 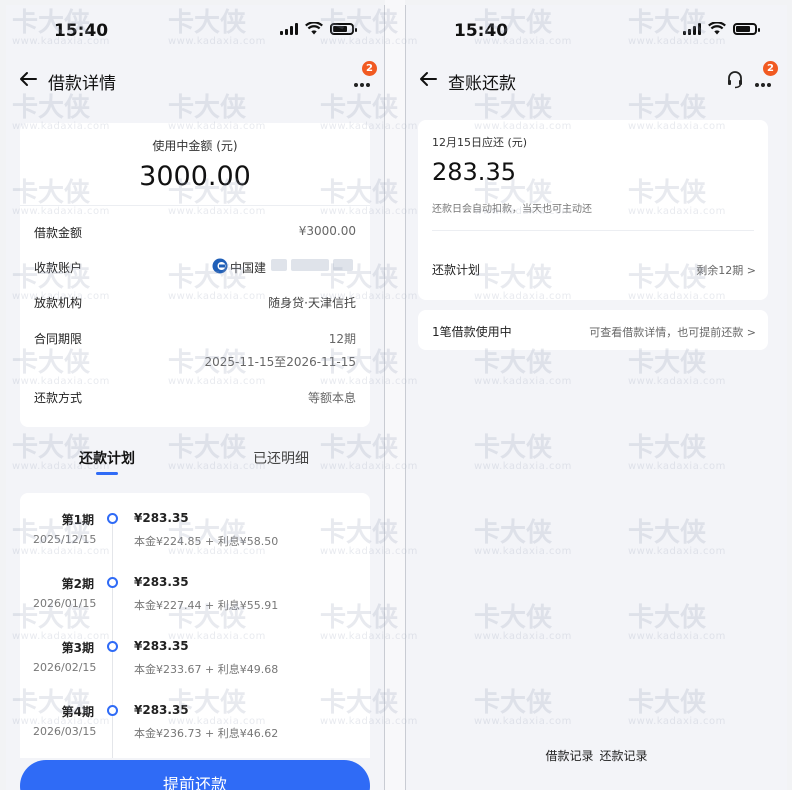 What do you see at coordinates (220, 266) in the screenshot?
I see `bank-logo-icon` at bounding box center [220, 266].